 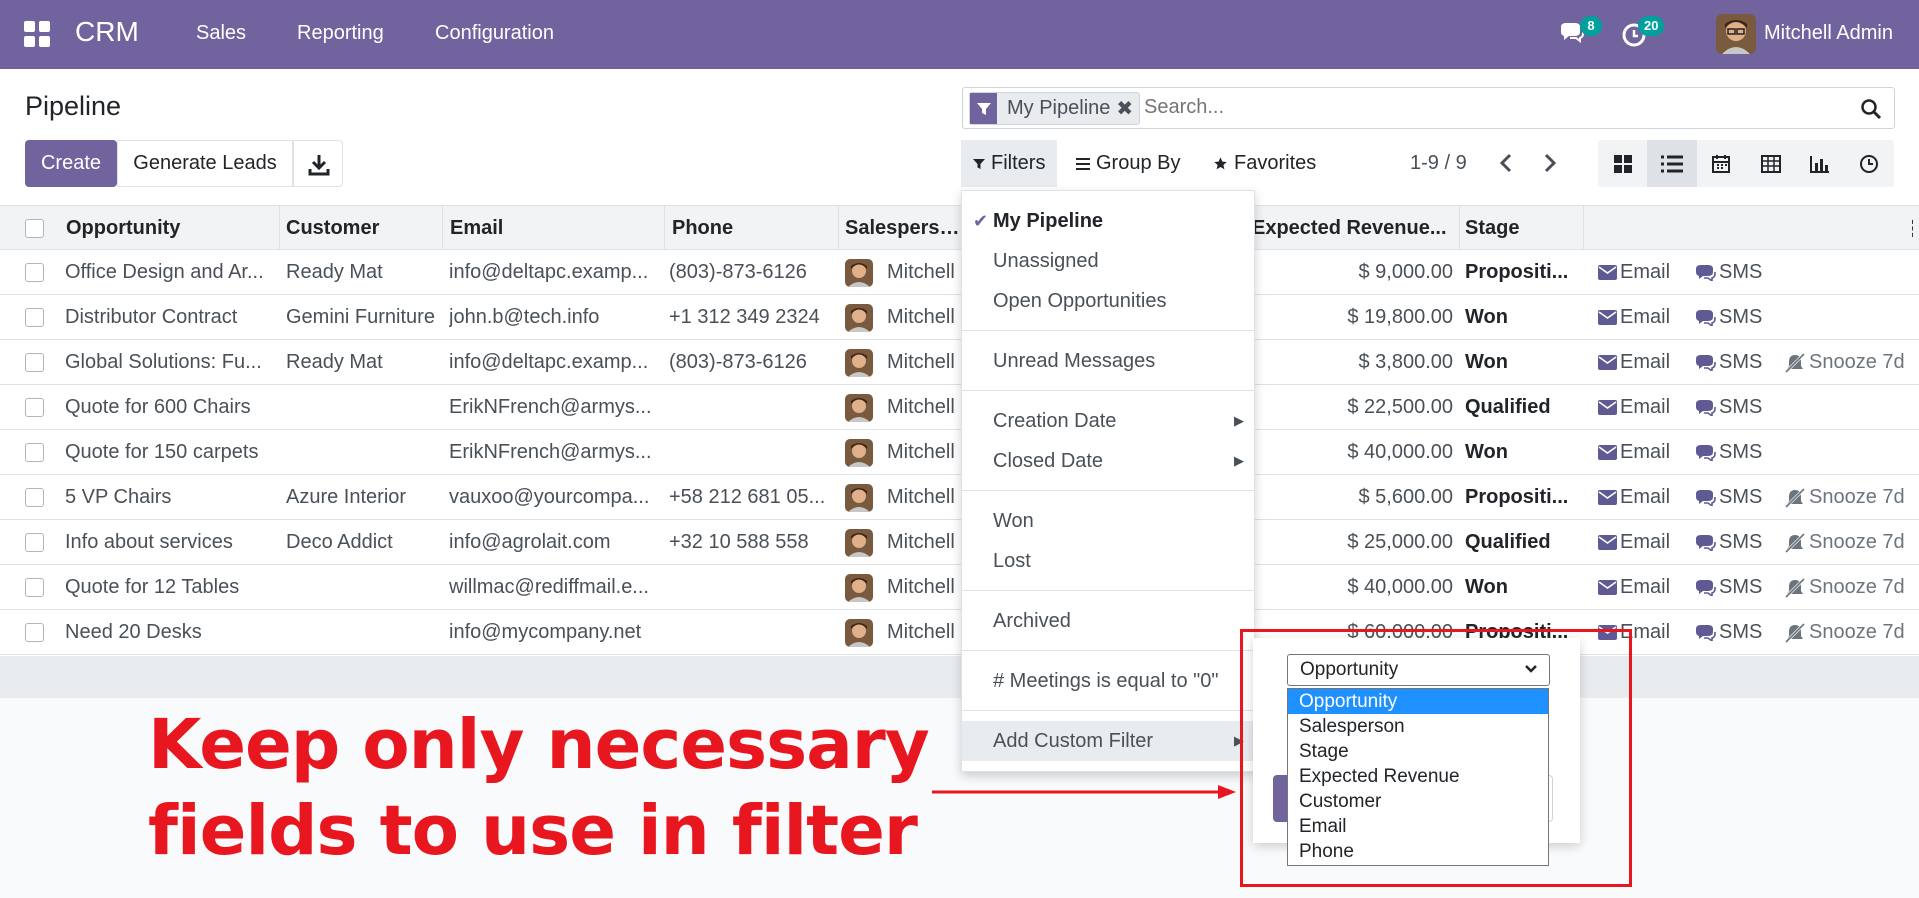 I want to click on group-by-button: Group By, so click(x=1128, y=163).